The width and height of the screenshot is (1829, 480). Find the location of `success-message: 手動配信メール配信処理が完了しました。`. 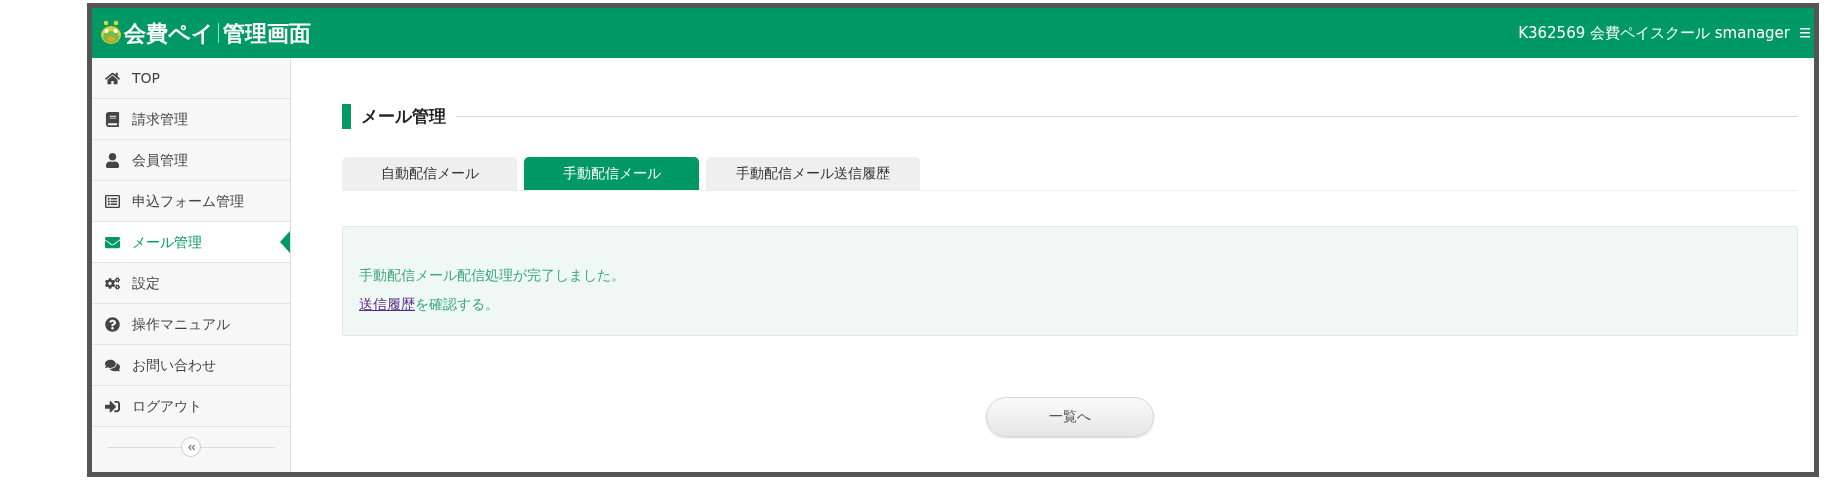

success-message: 手動配信メール配信処理が完了しました。 is located at coordinates (492, 275).